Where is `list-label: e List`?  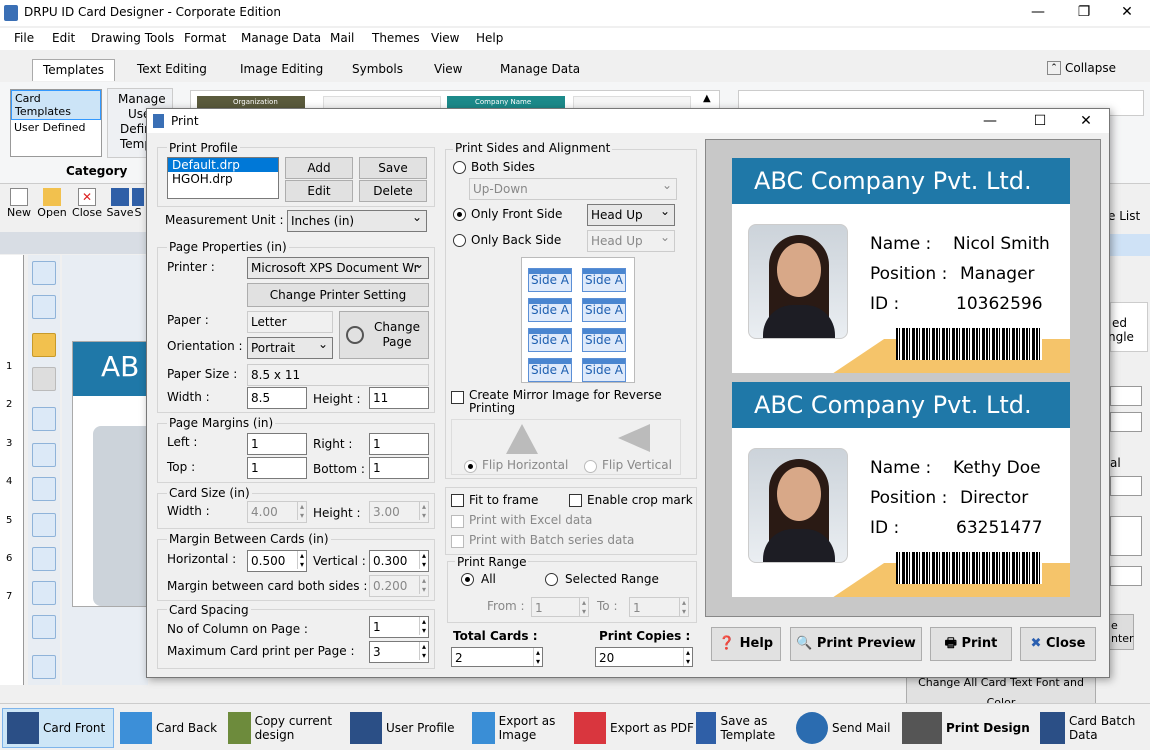
list-label: e List is located at coordinates (1124, 216).